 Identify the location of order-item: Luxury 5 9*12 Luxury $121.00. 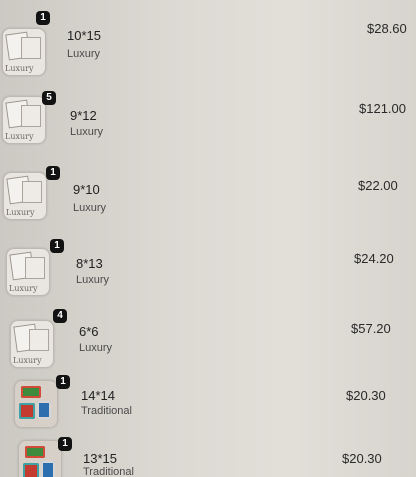
(208, 113).